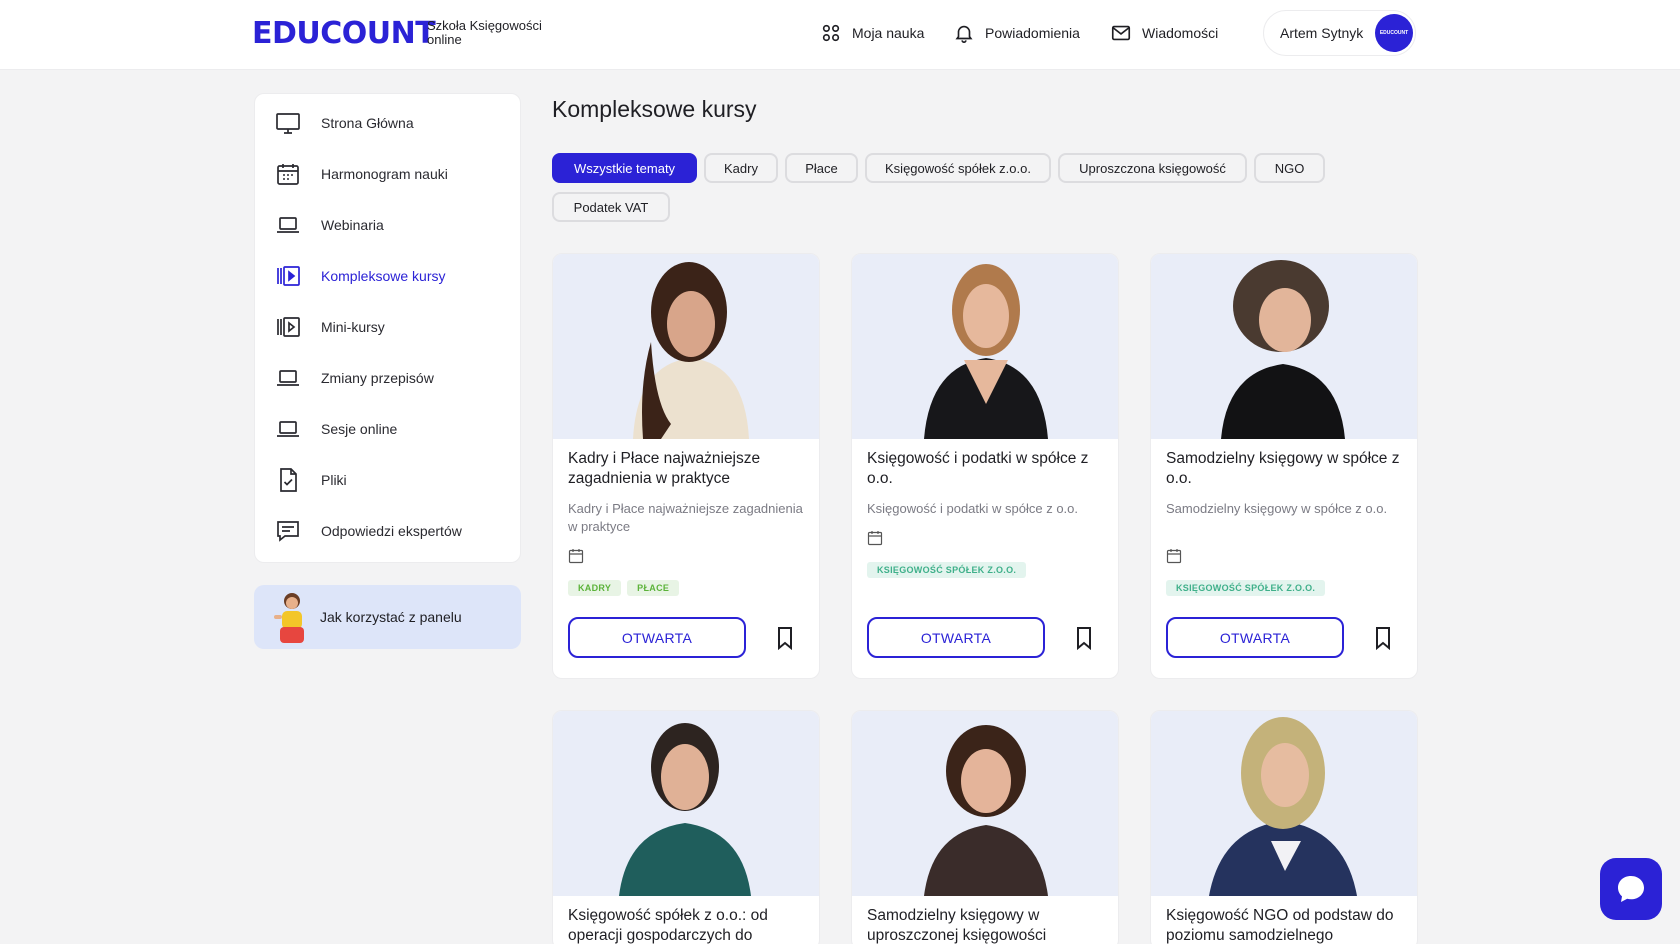 Image resolution: width=1680 pixels, height=944 pixels. Describe the element at coordinates (391, 617) in the screenshot. I see `help-label: Jak korzystać z panelu` at that location.